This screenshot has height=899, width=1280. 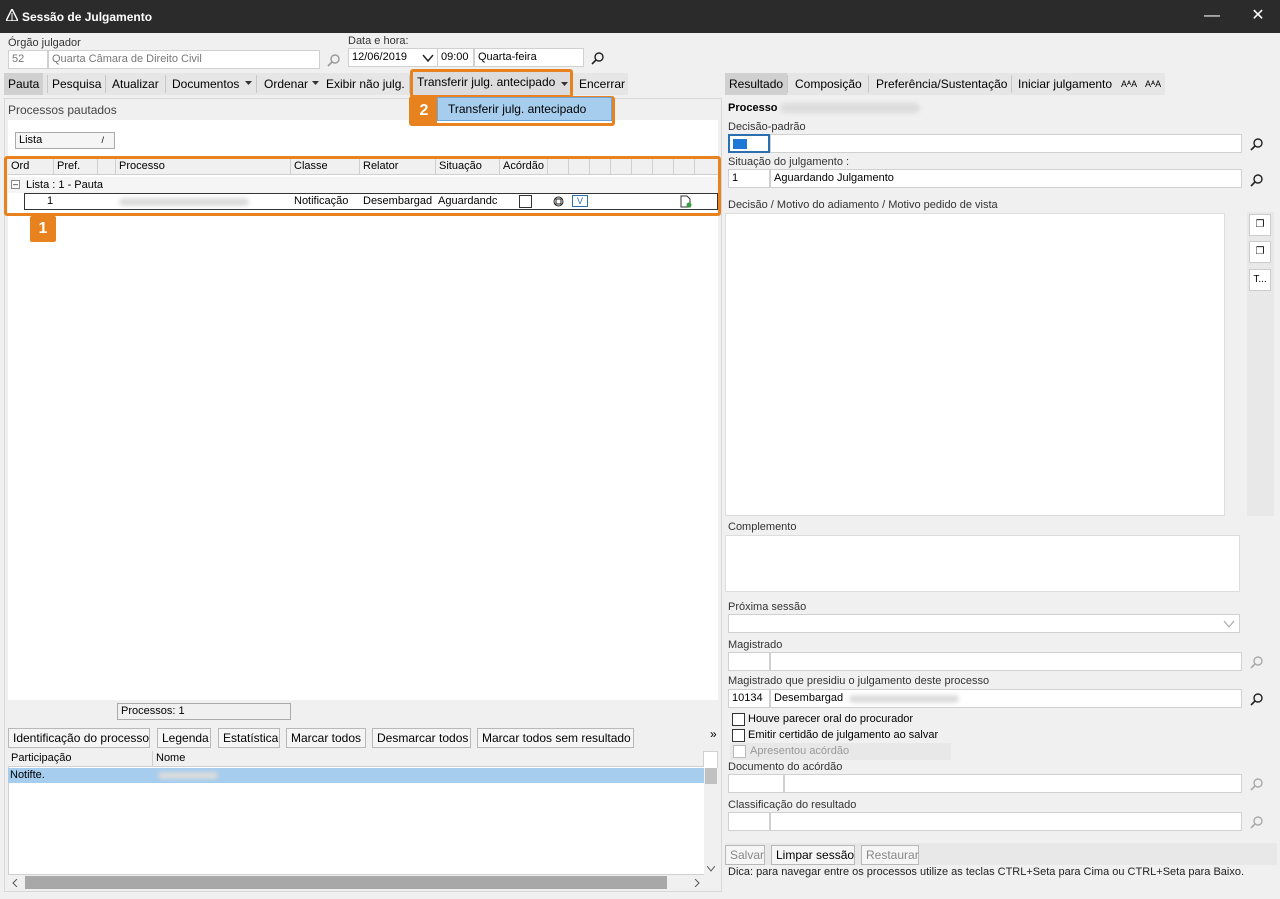 What do you see at coordinates (363, 712) in the screenshot?
I see `grid-footer` at bounding box center [363, 712].